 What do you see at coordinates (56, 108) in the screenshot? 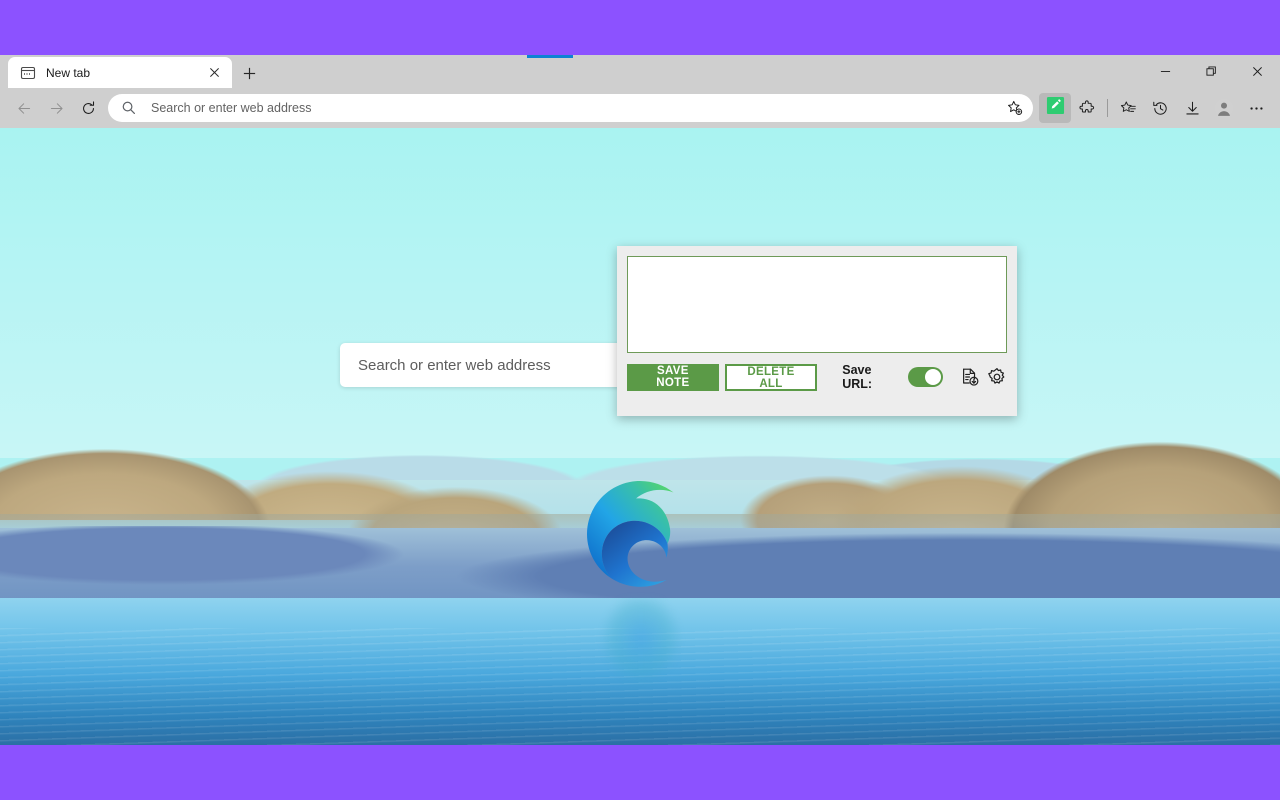
I see `forward-button` at bounding box center [56, 108].